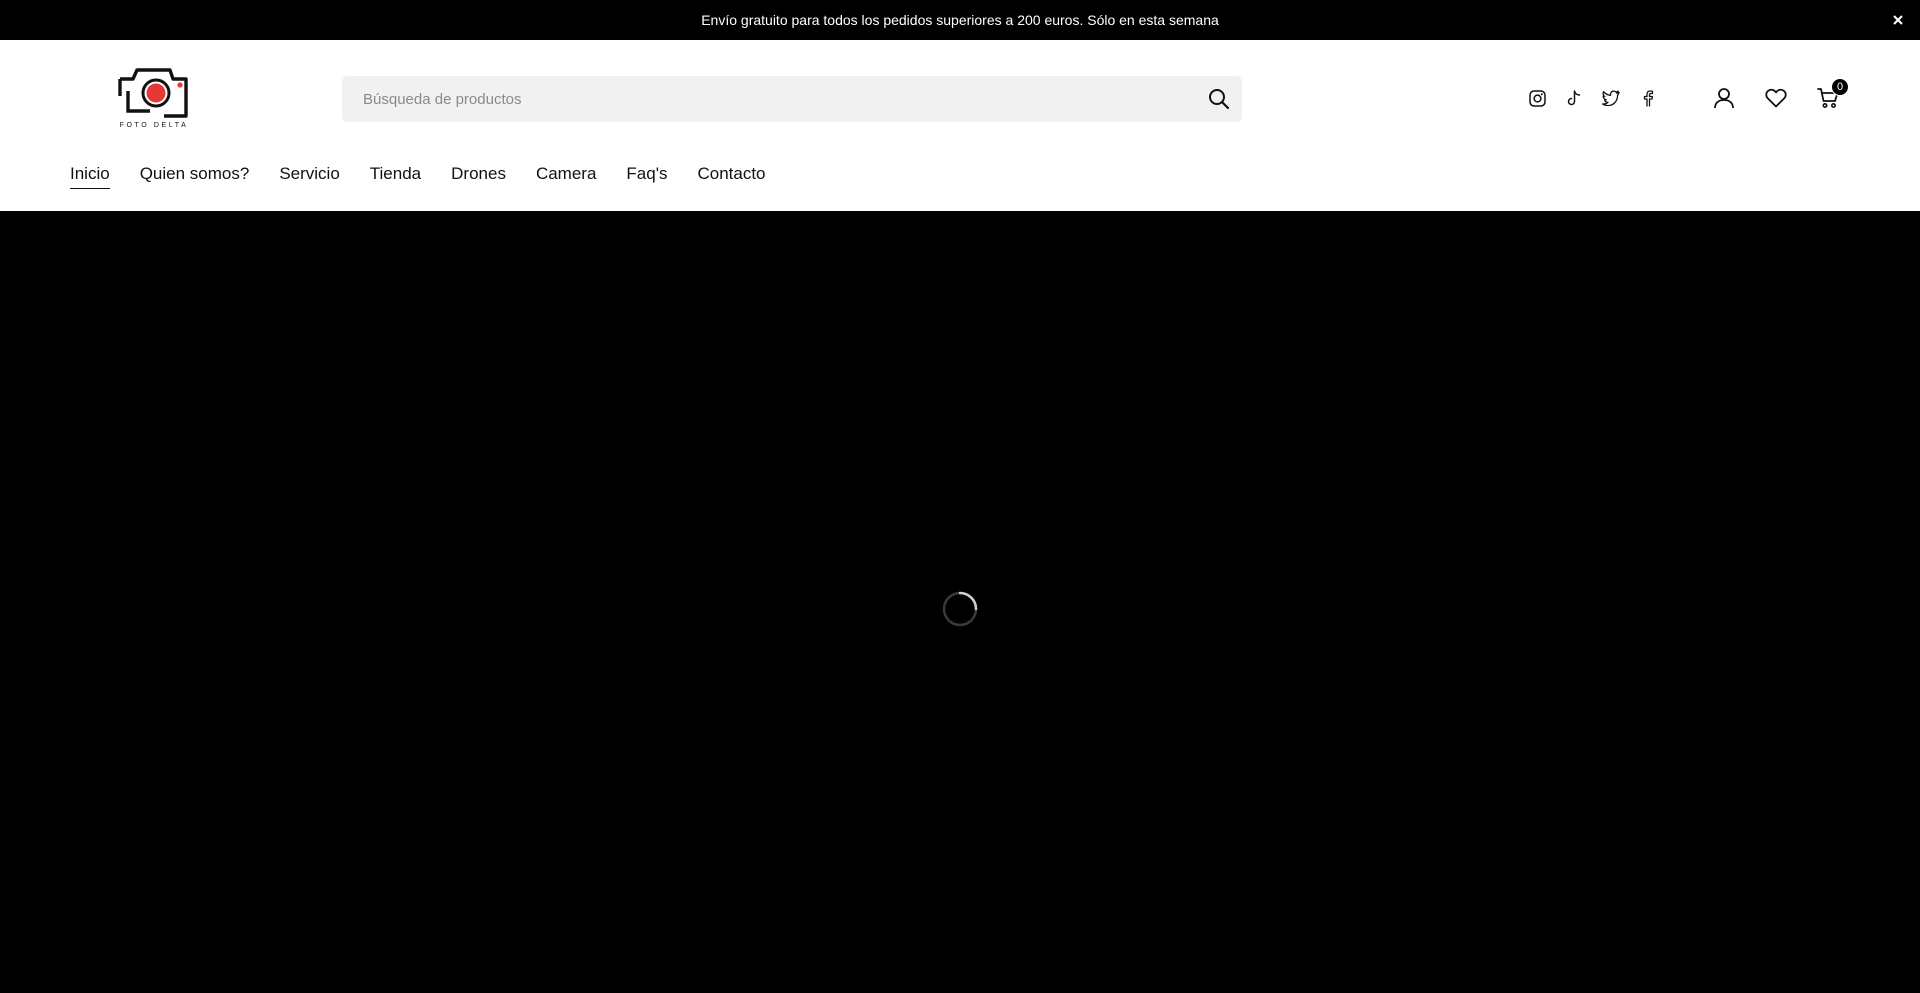  I want to click on nav-item-drones: Drones, so click(478, 176).